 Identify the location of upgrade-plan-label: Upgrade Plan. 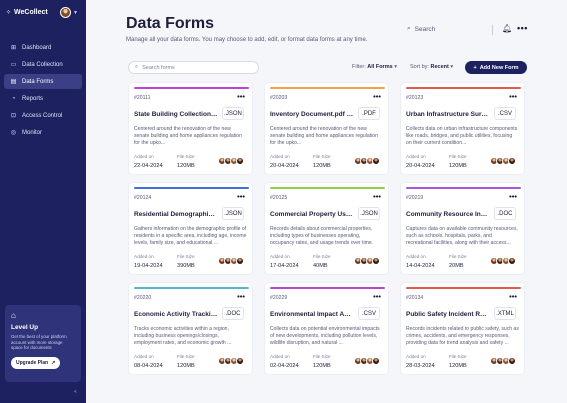
(32, 362).